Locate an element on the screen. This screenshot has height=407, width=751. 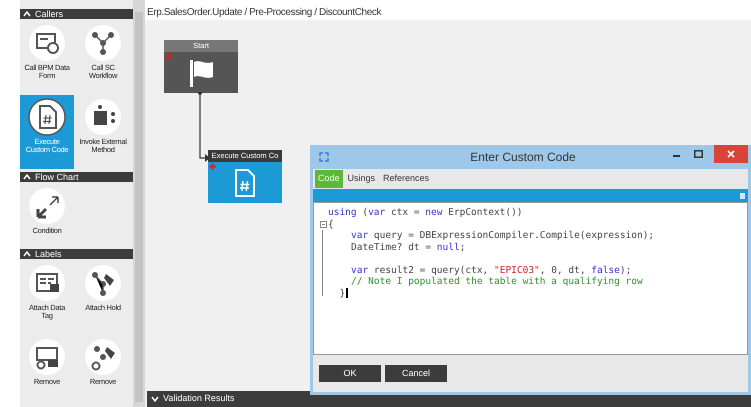
code-line: var query = DBExpressionCompiler.Compile(expression); is located at coordinates (502, 236).